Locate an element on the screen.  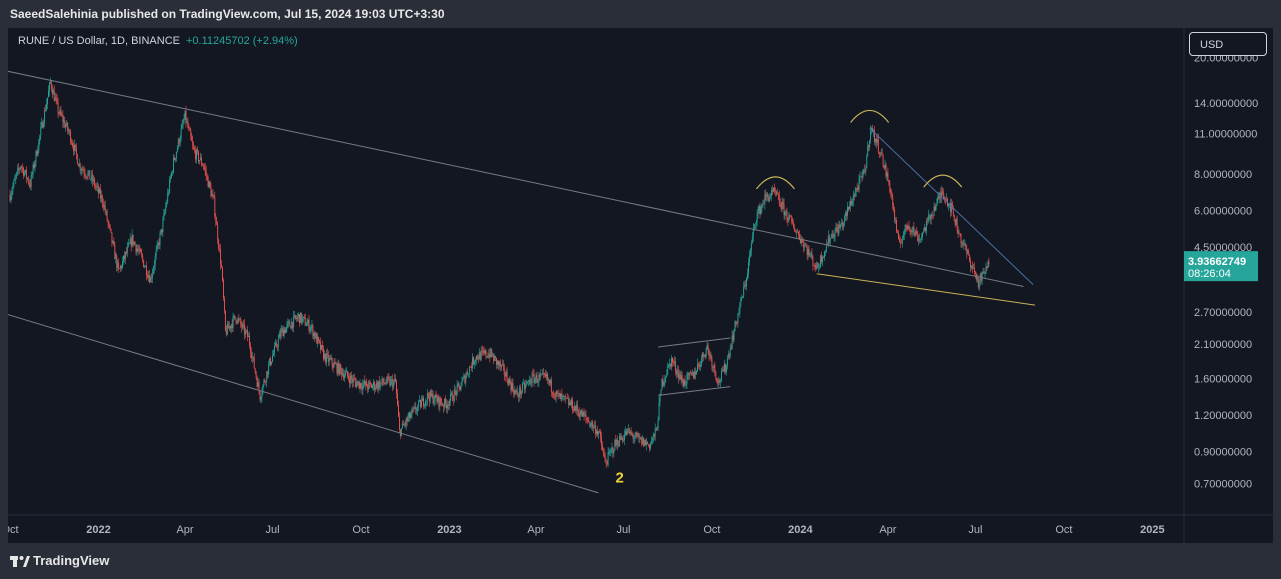
symbol-title: RUNE / US Dollar, 1D, BINANCE is located at coordinates (99, 41).